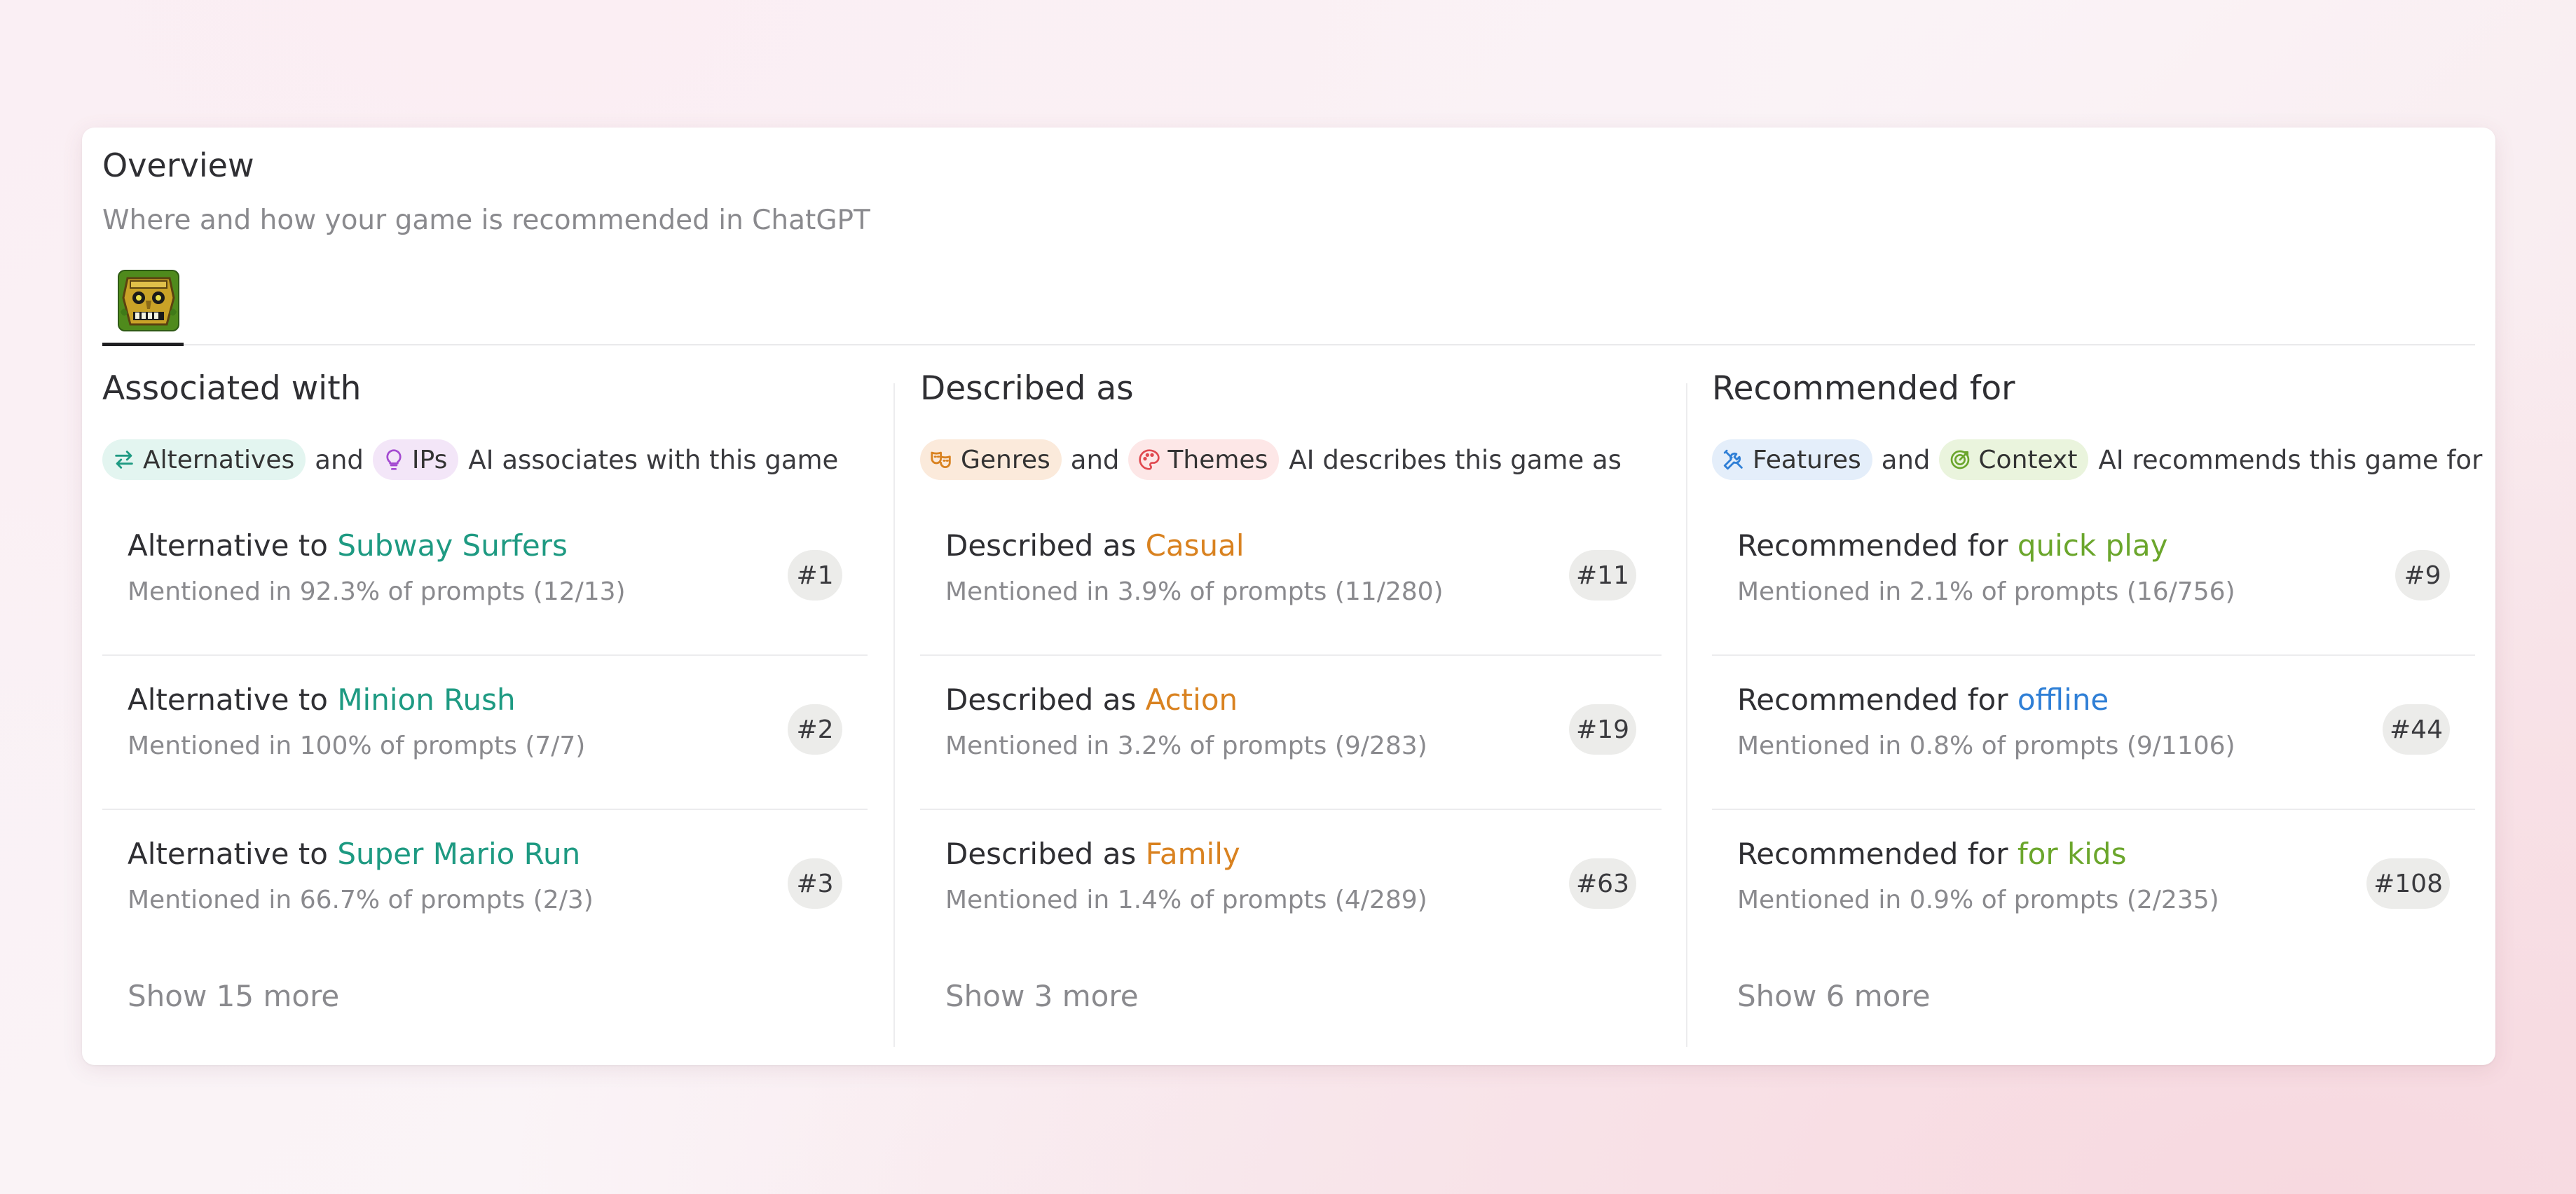 This screenshot has width=2576, height=1194. What do you see at coordinates (1186, 746) in the screenshot?
I see `mention-stat: Mentioned in 3.2% of prompts (9/283)` at bounding box center [1186, 746].